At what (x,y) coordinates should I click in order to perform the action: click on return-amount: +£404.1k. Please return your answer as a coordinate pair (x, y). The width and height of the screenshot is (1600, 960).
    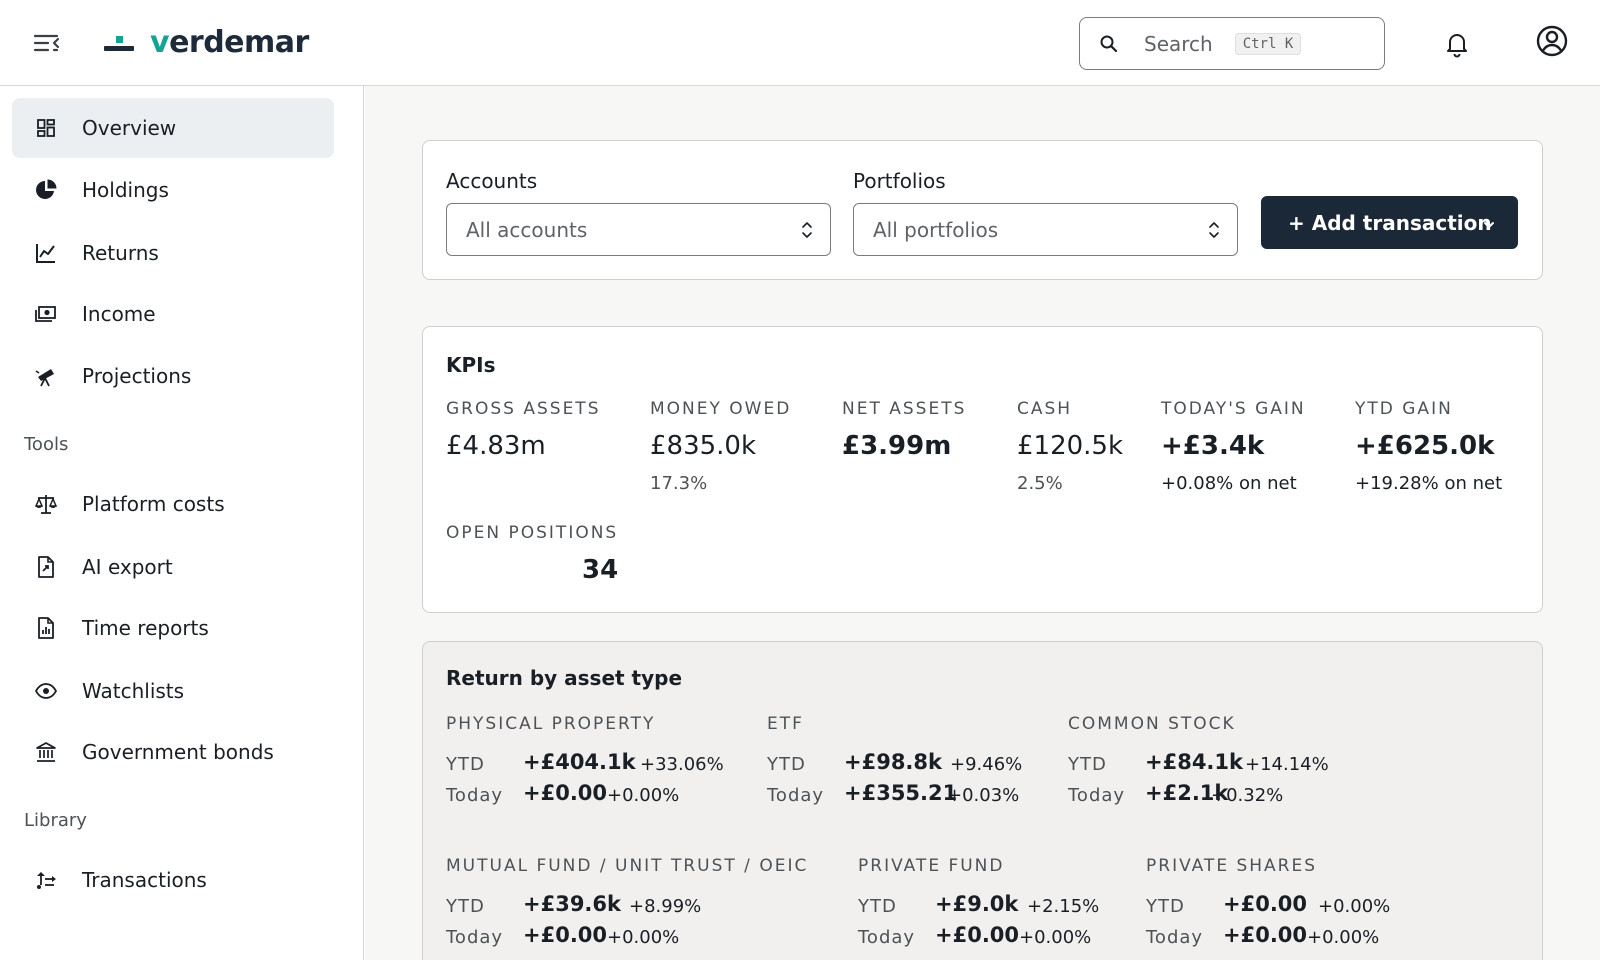
    Looking at the image, I should click on (579, 762).